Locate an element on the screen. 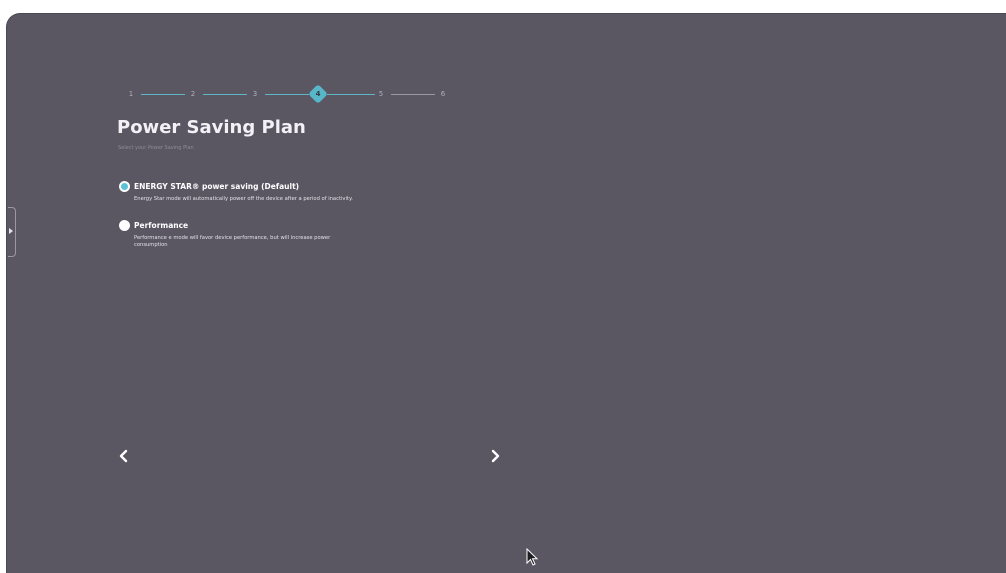  step-2: 2 is located at coordinates (193, 94).